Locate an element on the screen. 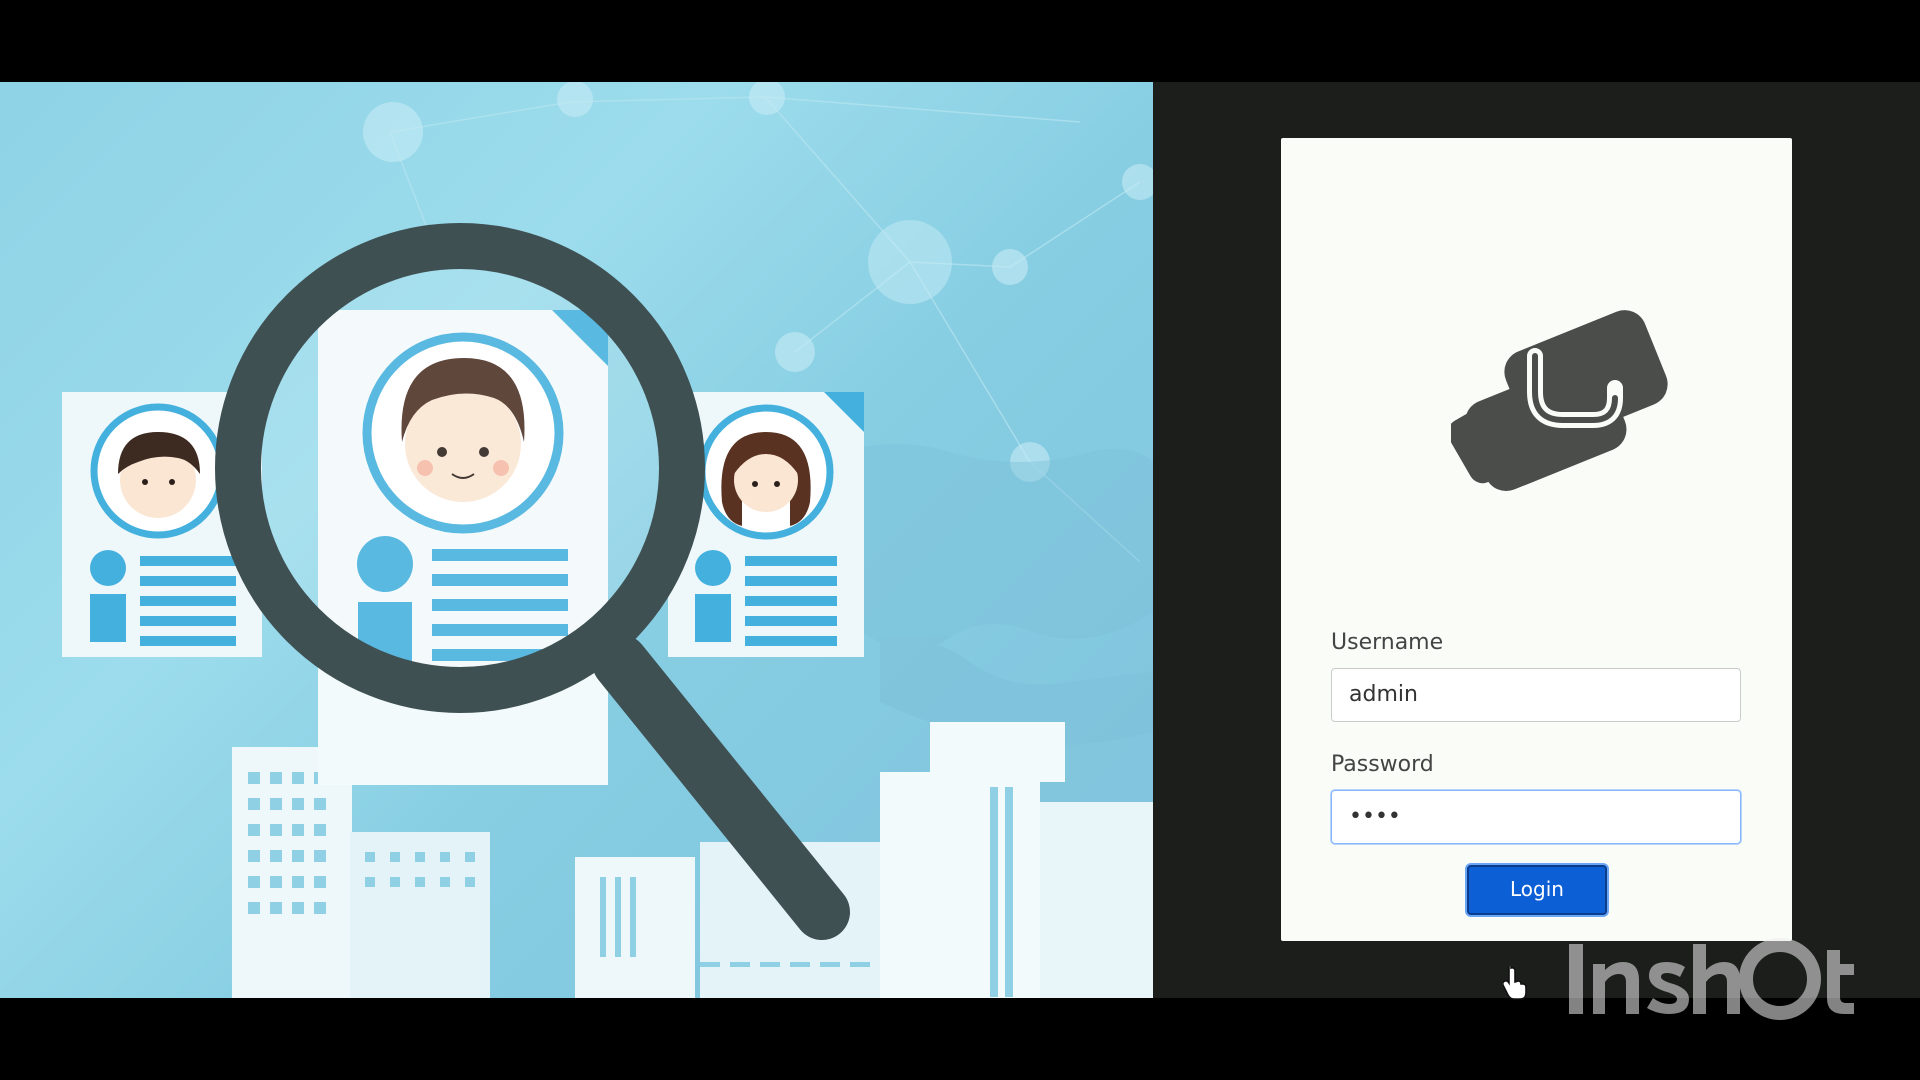 This screenshot has width=1920, height=1080. watermark-logo is located at coordinates (1711, 979).